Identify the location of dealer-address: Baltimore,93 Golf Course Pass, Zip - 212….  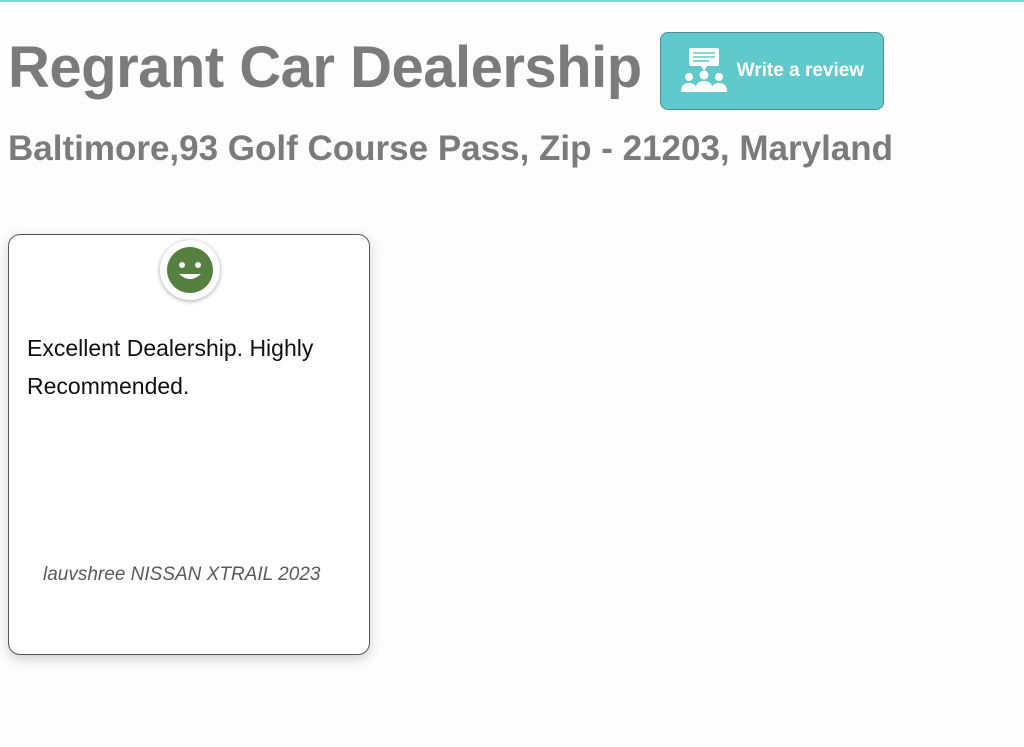
(451, 148).